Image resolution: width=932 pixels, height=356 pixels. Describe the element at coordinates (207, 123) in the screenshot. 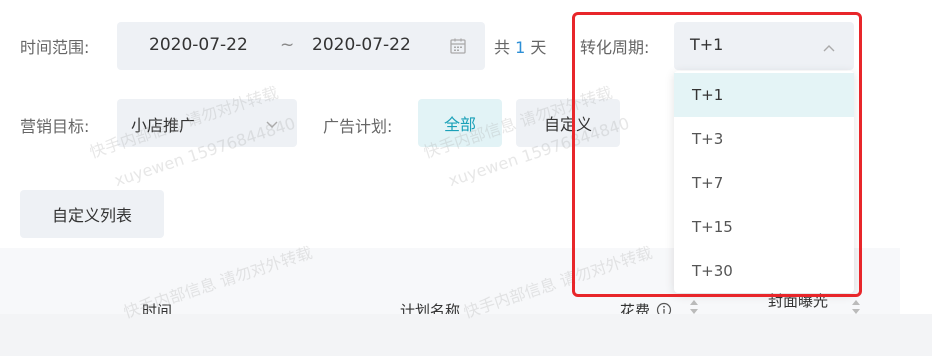

I see `marketing-goal-select: 小店推广` at that location.